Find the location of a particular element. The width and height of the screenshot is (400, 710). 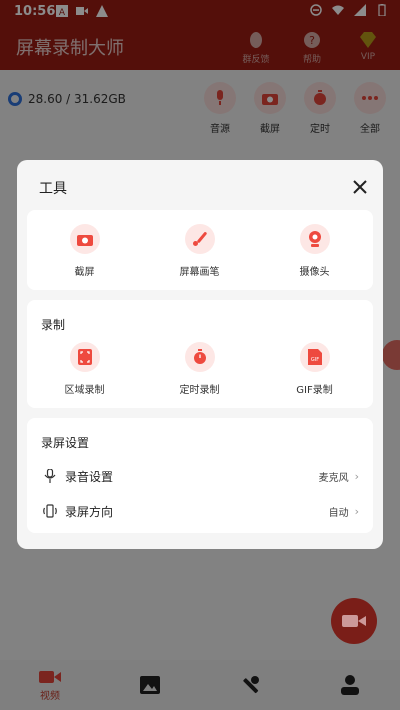

webcam-icon is located at coordinates (314, 239).